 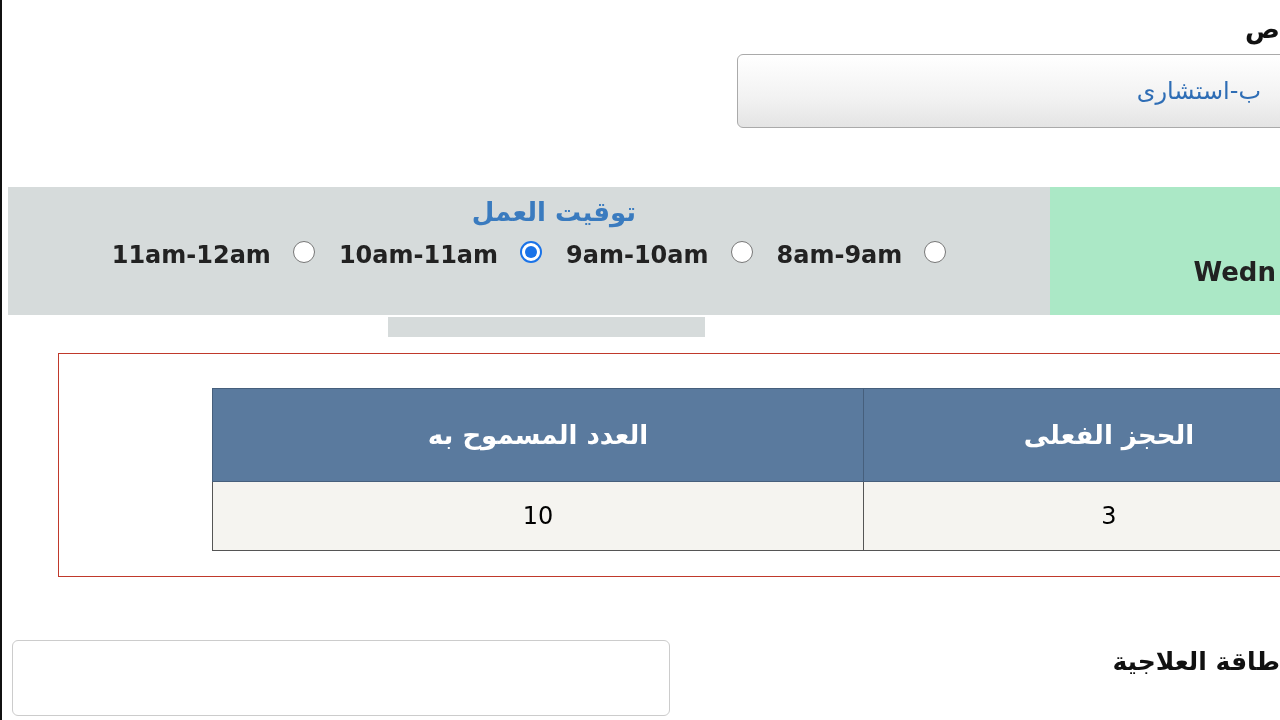 I want to click on time-slot-option: 11am-12am, so click(x=213, y=255).